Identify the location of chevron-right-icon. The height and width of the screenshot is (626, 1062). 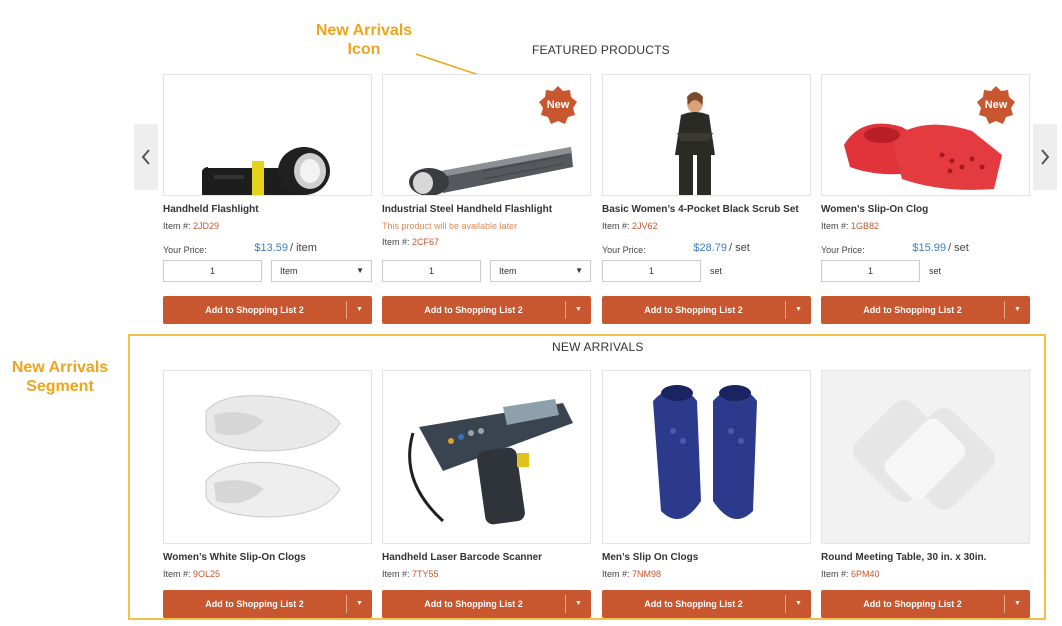
(1045, 157).